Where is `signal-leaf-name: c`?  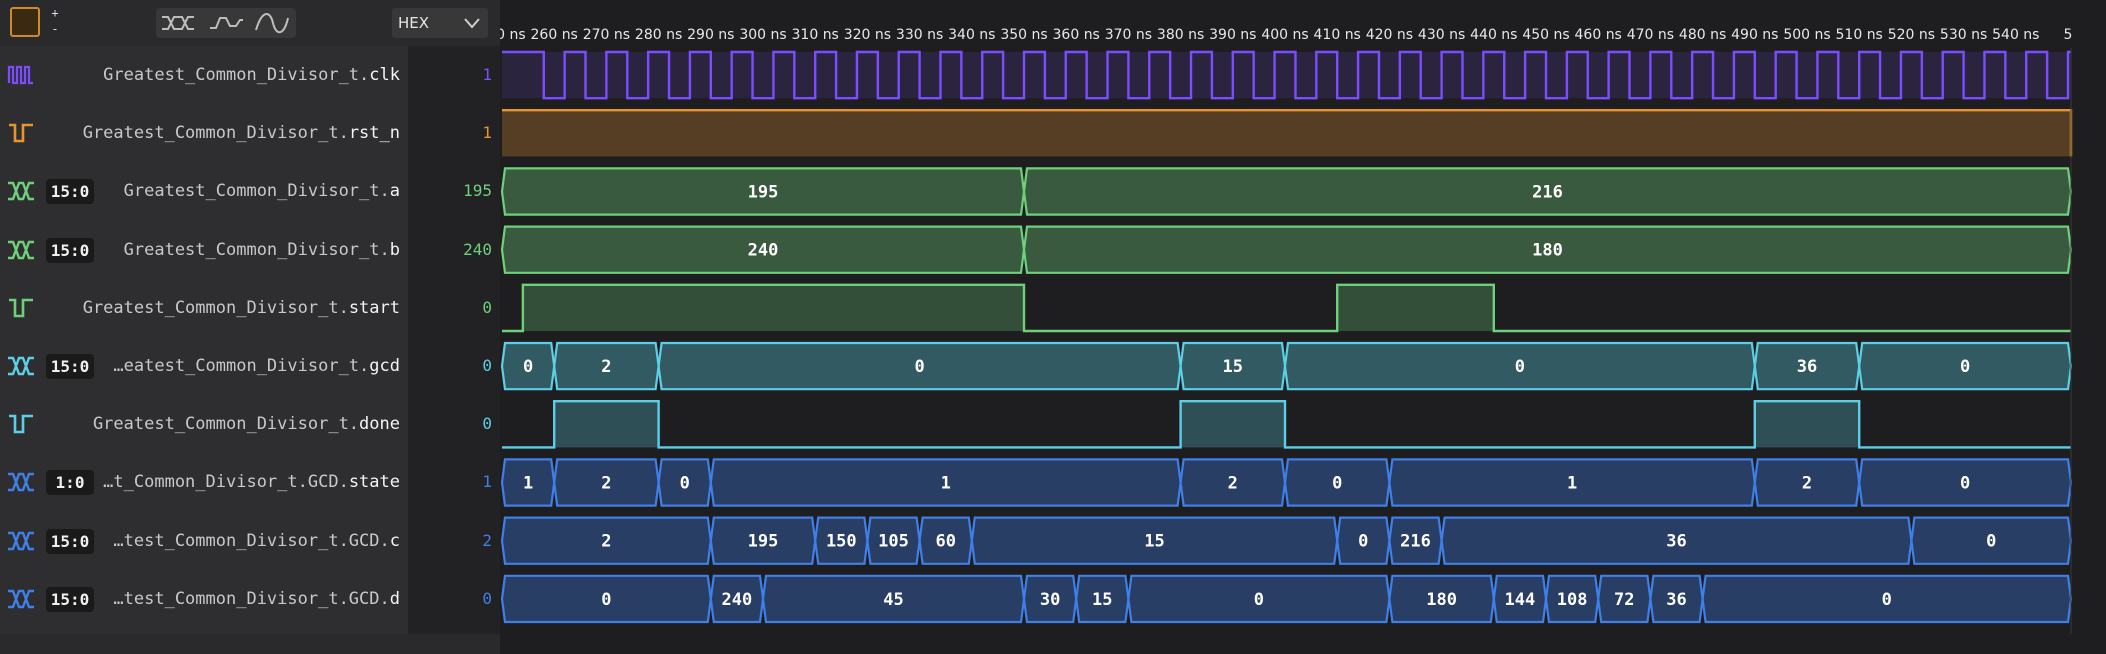
signal-leaf-name: c is located at coordinates (394, 540).